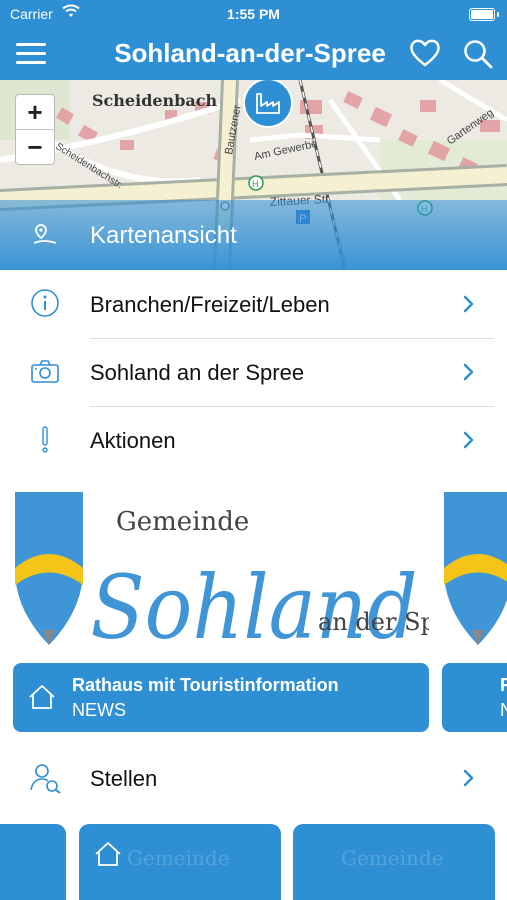  I want to click on news-card-title: R, so click(503, 685).